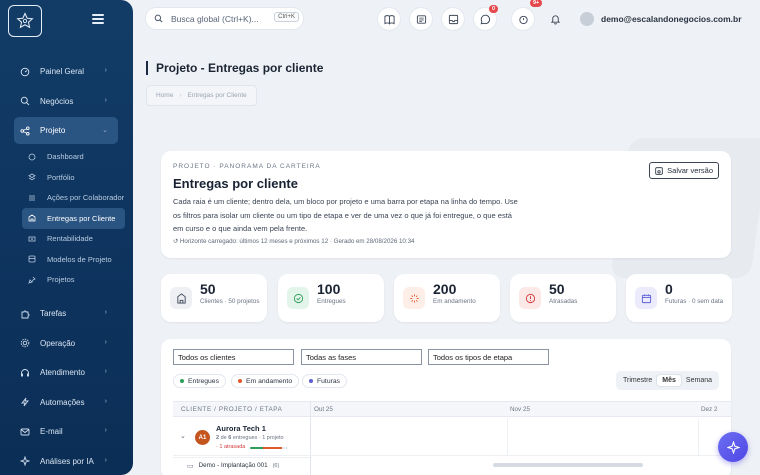 The height and width of the screenshot is (475, 760). Describe the element at coordinates (32, 157) in the screenshot. I see `gauge-icon` at that location.